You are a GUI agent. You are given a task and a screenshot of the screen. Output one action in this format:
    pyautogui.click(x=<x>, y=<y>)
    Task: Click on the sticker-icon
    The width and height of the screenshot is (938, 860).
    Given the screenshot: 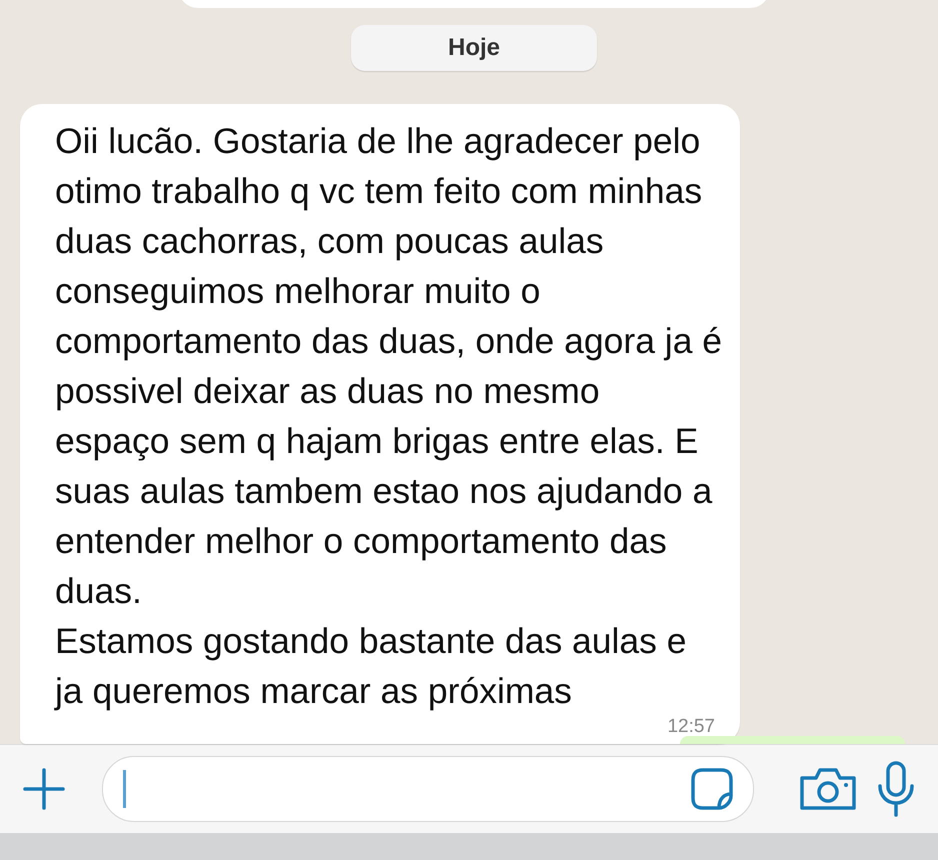 What is the action you would take?
    pyautogui.click(x=712, y=789)
    